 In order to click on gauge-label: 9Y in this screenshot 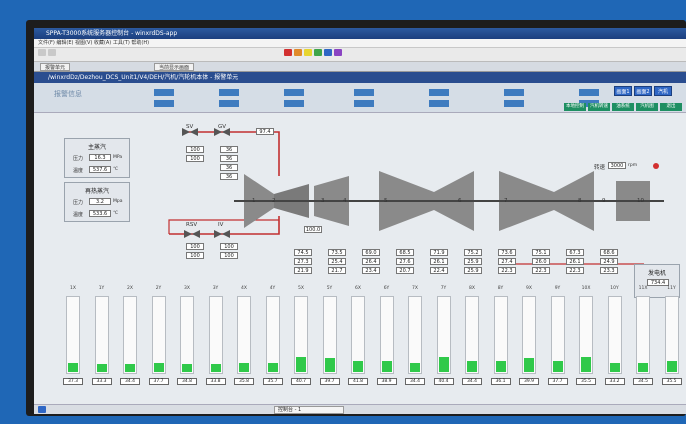, I will do `click(557, 288)`.